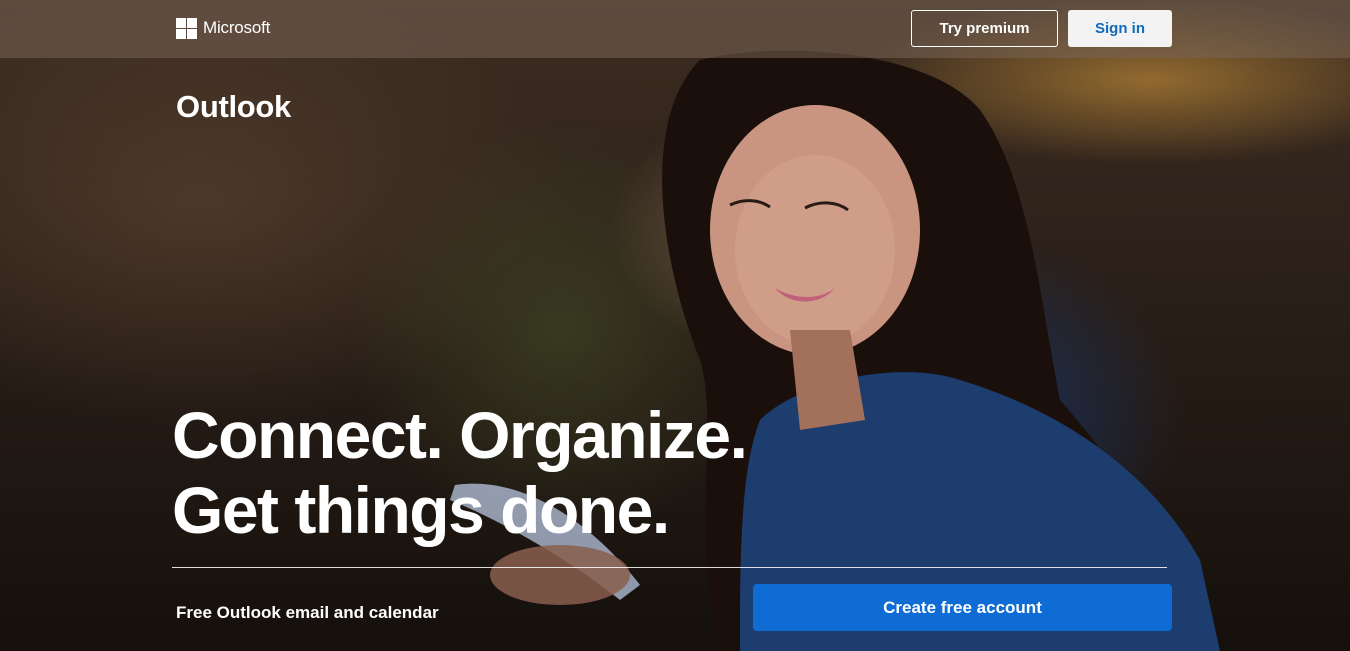 Image resolution: width=1350 pixels, height=651 pixels. I want to click on top-navigation-bar: Microsoft Try premium Sign in, so click(675, 29).